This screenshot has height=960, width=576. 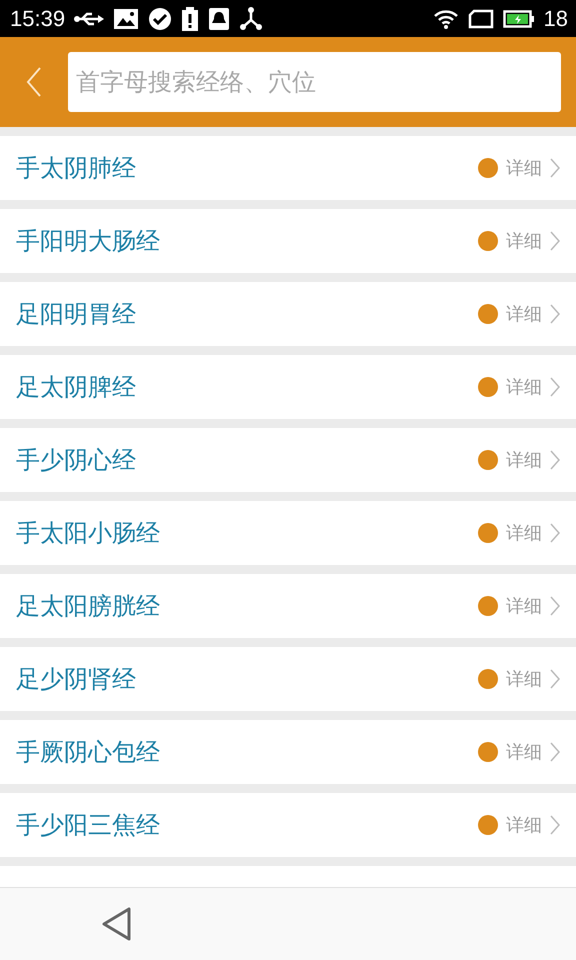 I want to click on meridian-name: 足太阳膀胱经, so click(x=88, y=606).